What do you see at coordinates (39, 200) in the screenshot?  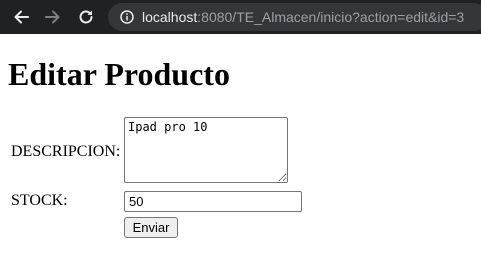 I see `stock-label: STOCK:` at bounding box center [39, 200].